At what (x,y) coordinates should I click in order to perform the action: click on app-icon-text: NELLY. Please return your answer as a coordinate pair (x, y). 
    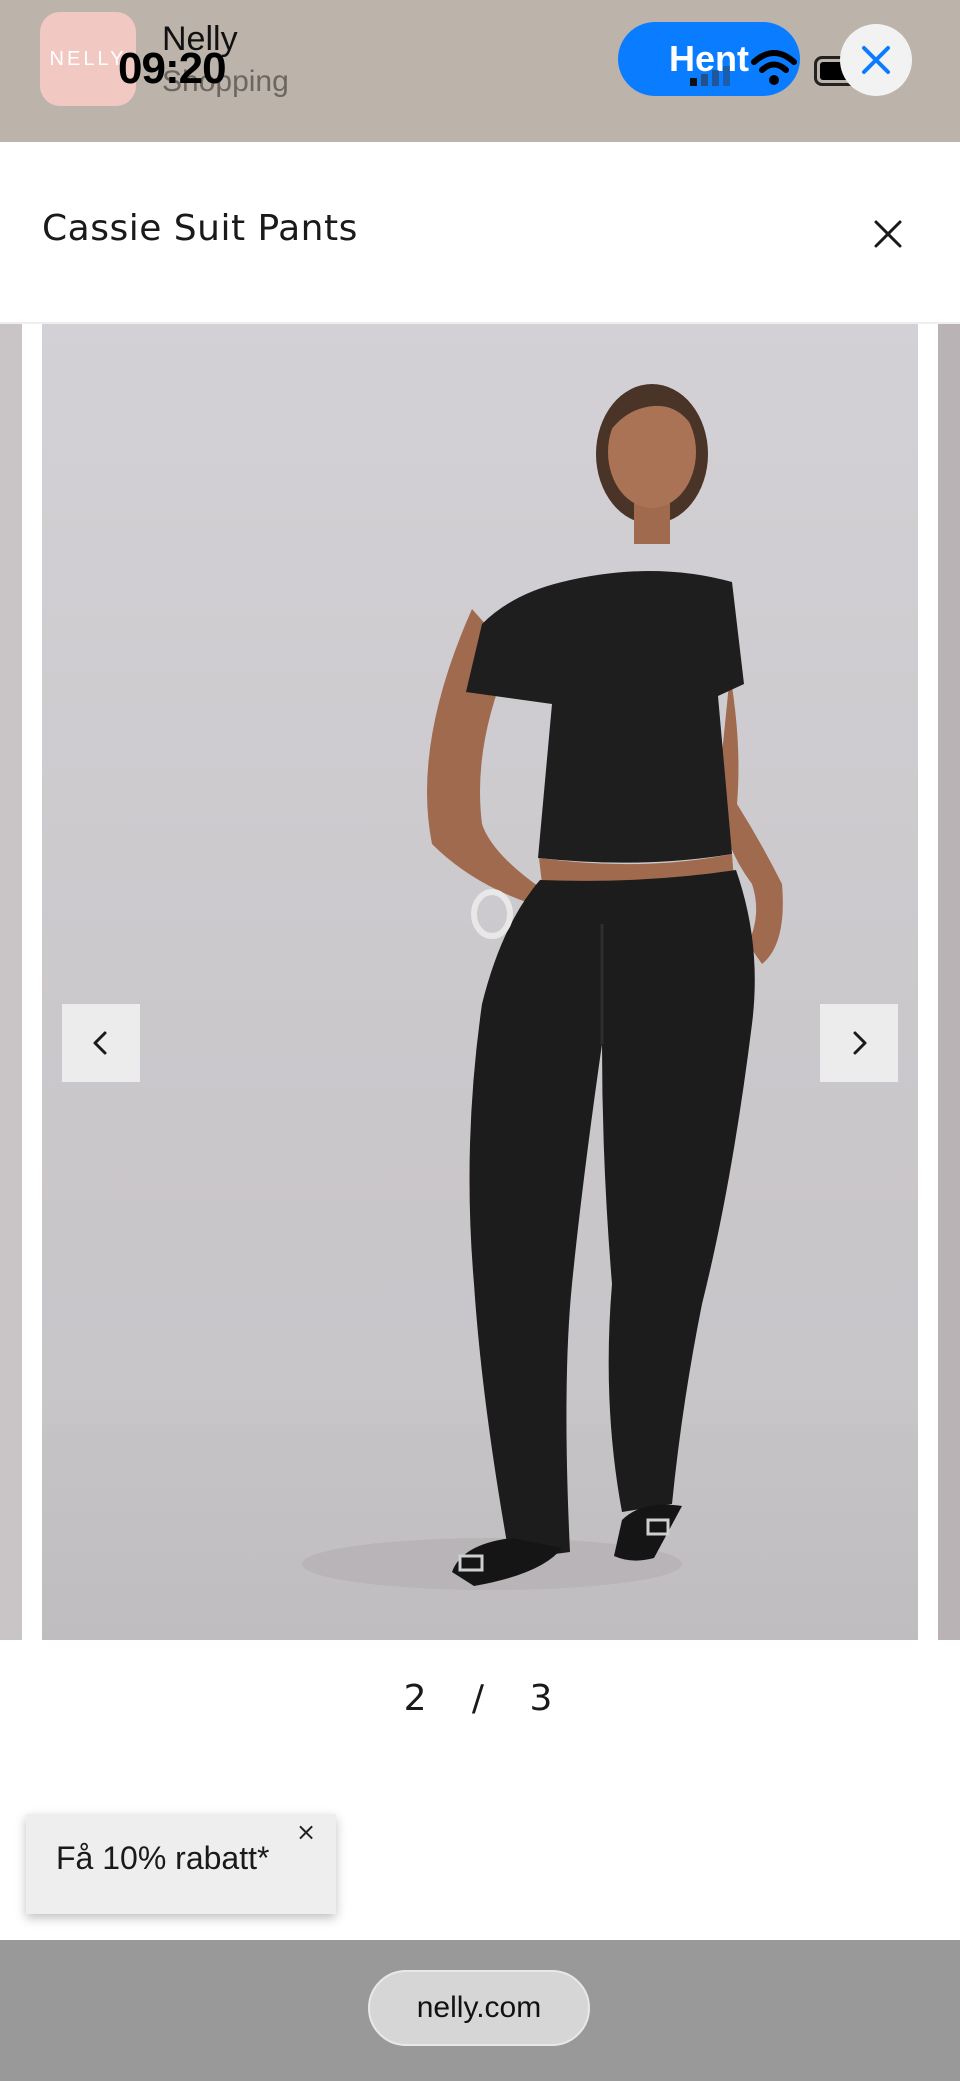
    Looking at the image, I should click on (88, 58).